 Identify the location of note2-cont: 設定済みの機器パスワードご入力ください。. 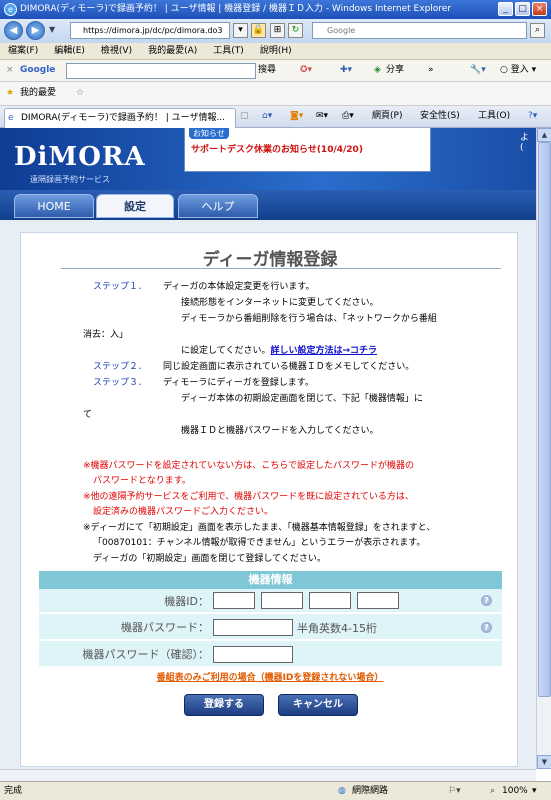
(183, 512).